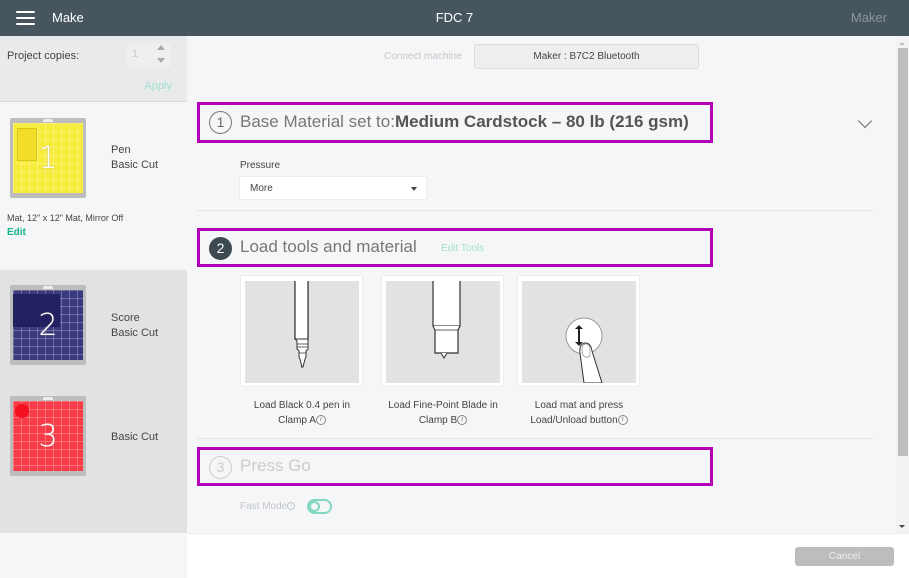  Describe the element at coordinates (125, 318) in the screenshot. I see `mat-line-1: Score` at that location.